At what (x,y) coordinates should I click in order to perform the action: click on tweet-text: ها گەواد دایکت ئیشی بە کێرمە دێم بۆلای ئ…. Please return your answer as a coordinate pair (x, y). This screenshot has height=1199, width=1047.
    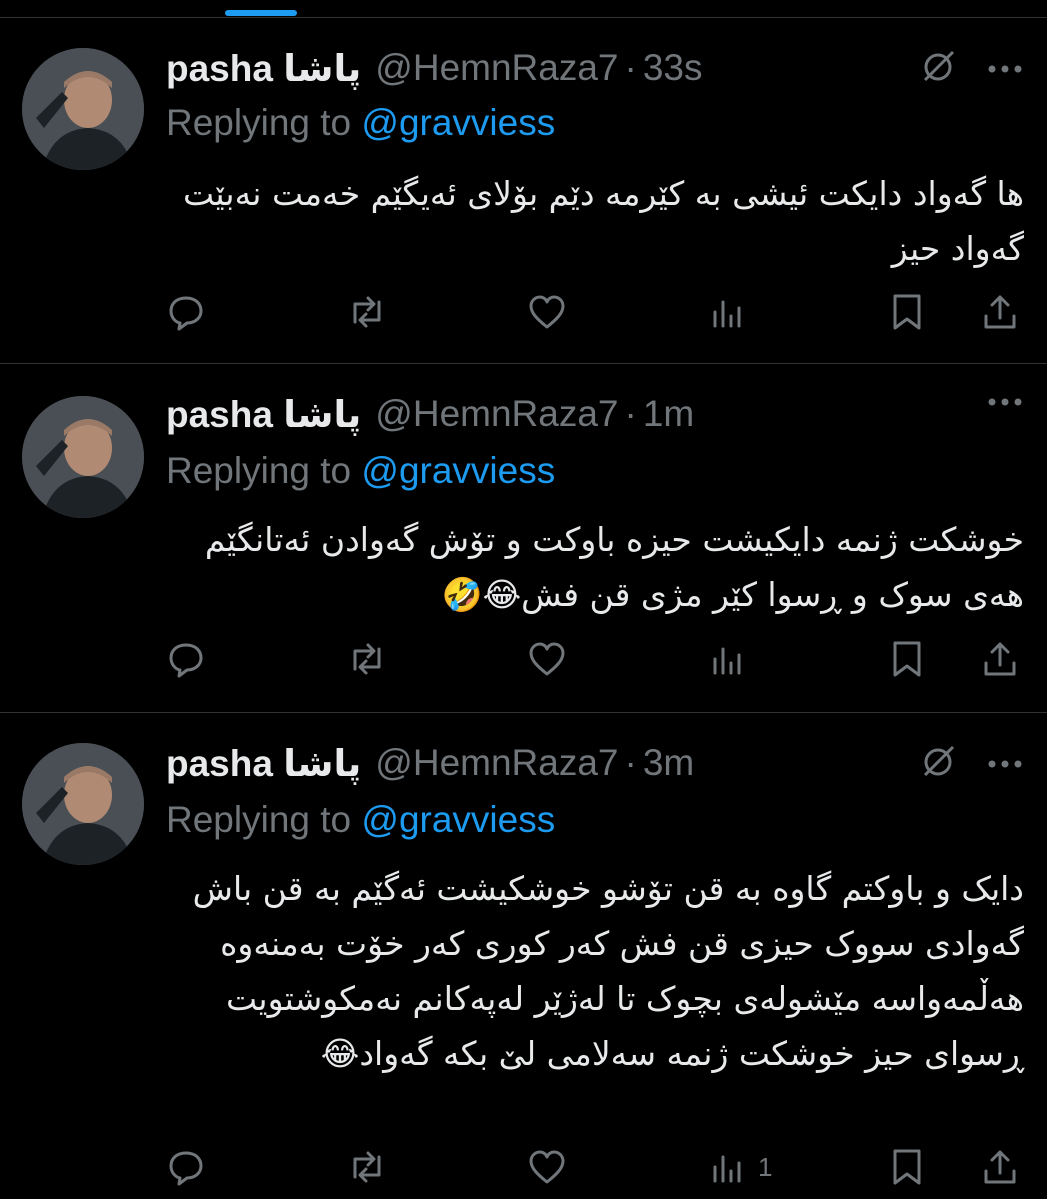
    Looking at the image, I should click on (603, 221).